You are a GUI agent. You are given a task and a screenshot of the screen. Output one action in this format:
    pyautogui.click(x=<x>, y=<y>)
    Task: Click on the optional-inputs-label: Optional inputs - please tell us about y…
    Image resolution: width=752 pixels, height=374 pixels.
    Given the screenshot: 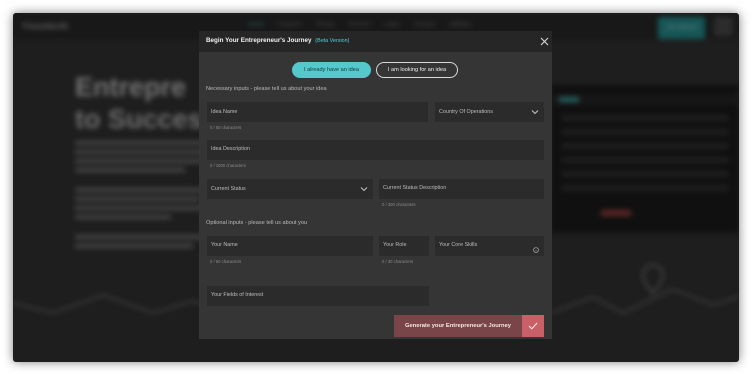 What is the action you would take?
    pyautogui.click(x=257, y=223)
    